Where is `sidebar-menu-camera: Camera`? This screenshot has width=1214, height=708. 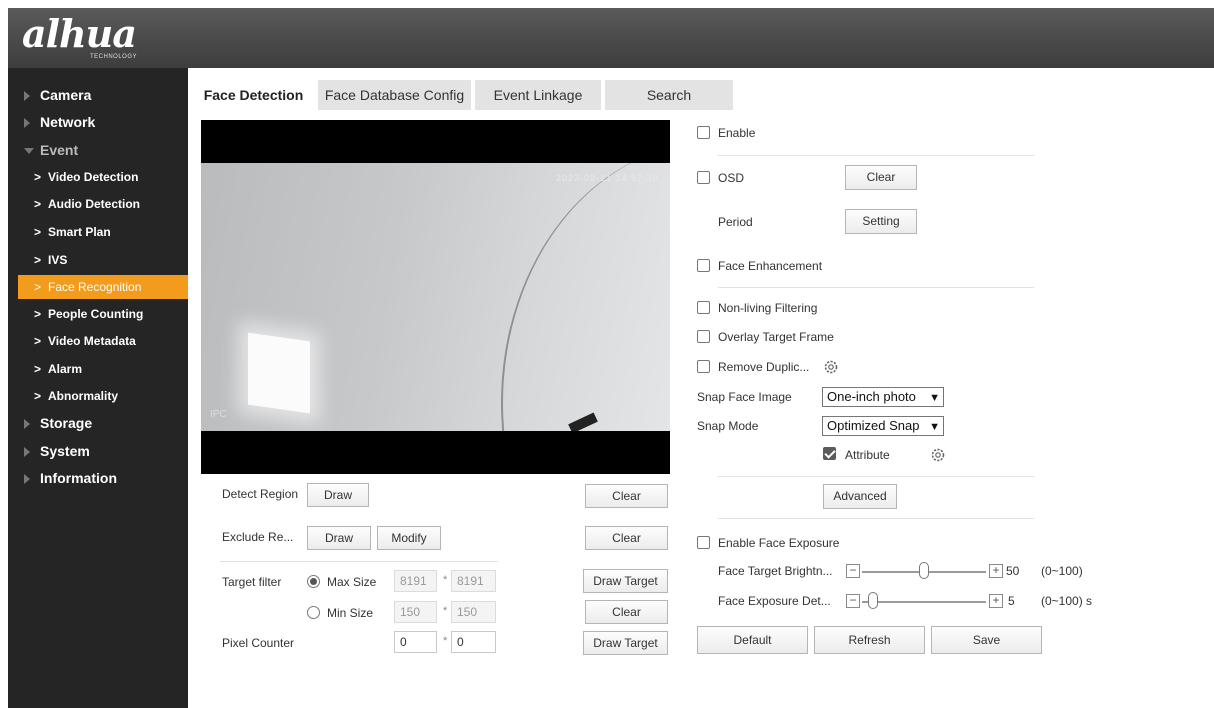
sidebar-menu-camera: Camera is located at coordinates (98, 95).